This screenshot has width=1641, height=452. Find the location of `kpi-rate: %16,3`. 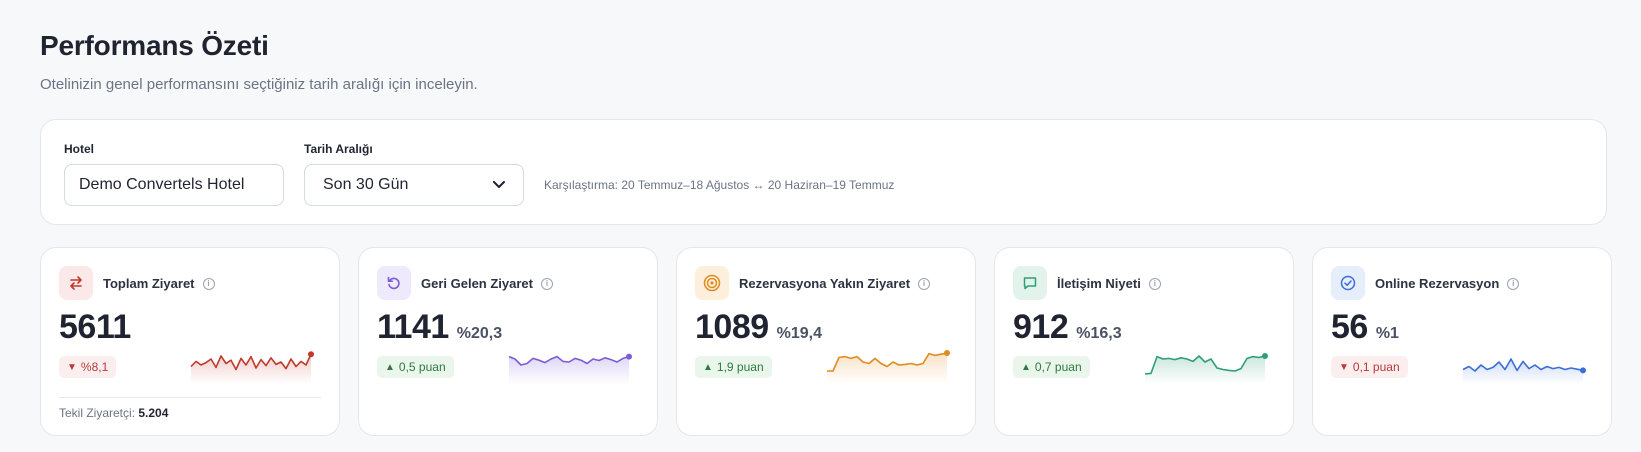

kpi-rate: %16,3 is located at coordinates (1099, 333).